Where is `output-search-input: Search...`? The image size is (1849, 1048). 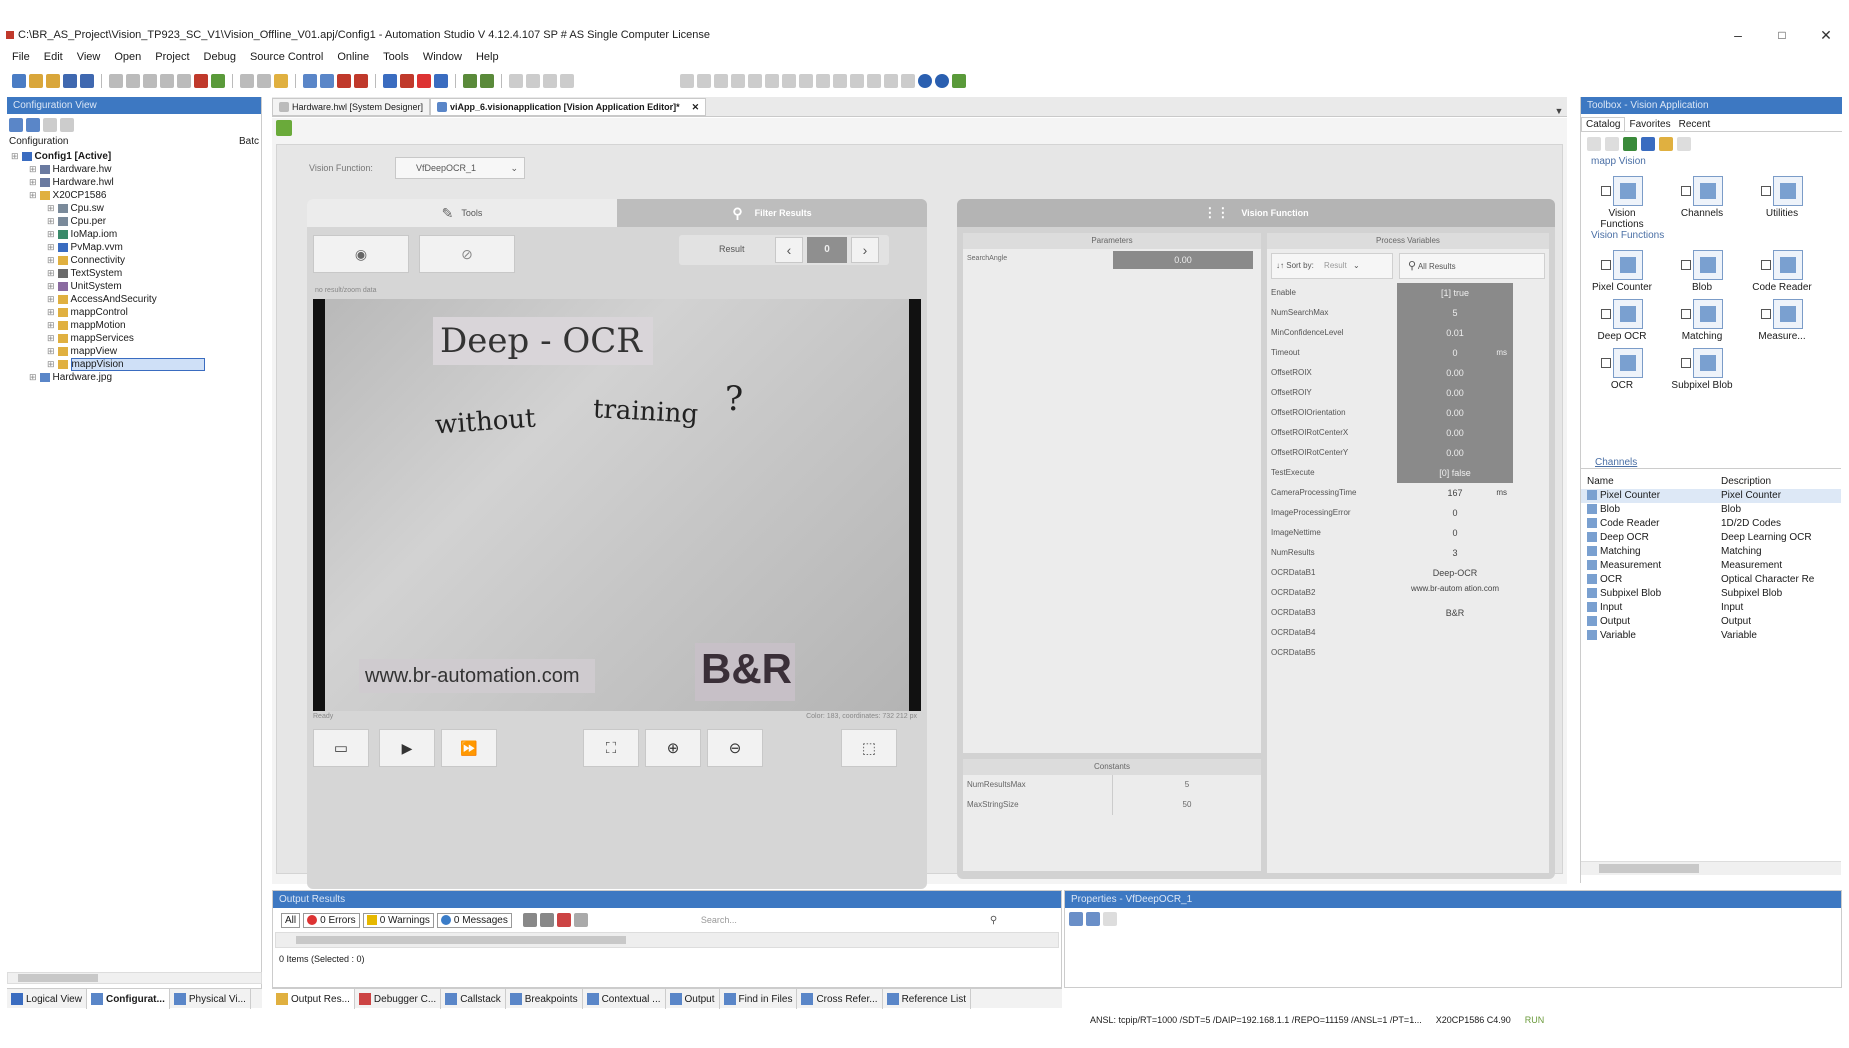 output-search-input: Search... is located at coordinates (719, 920).